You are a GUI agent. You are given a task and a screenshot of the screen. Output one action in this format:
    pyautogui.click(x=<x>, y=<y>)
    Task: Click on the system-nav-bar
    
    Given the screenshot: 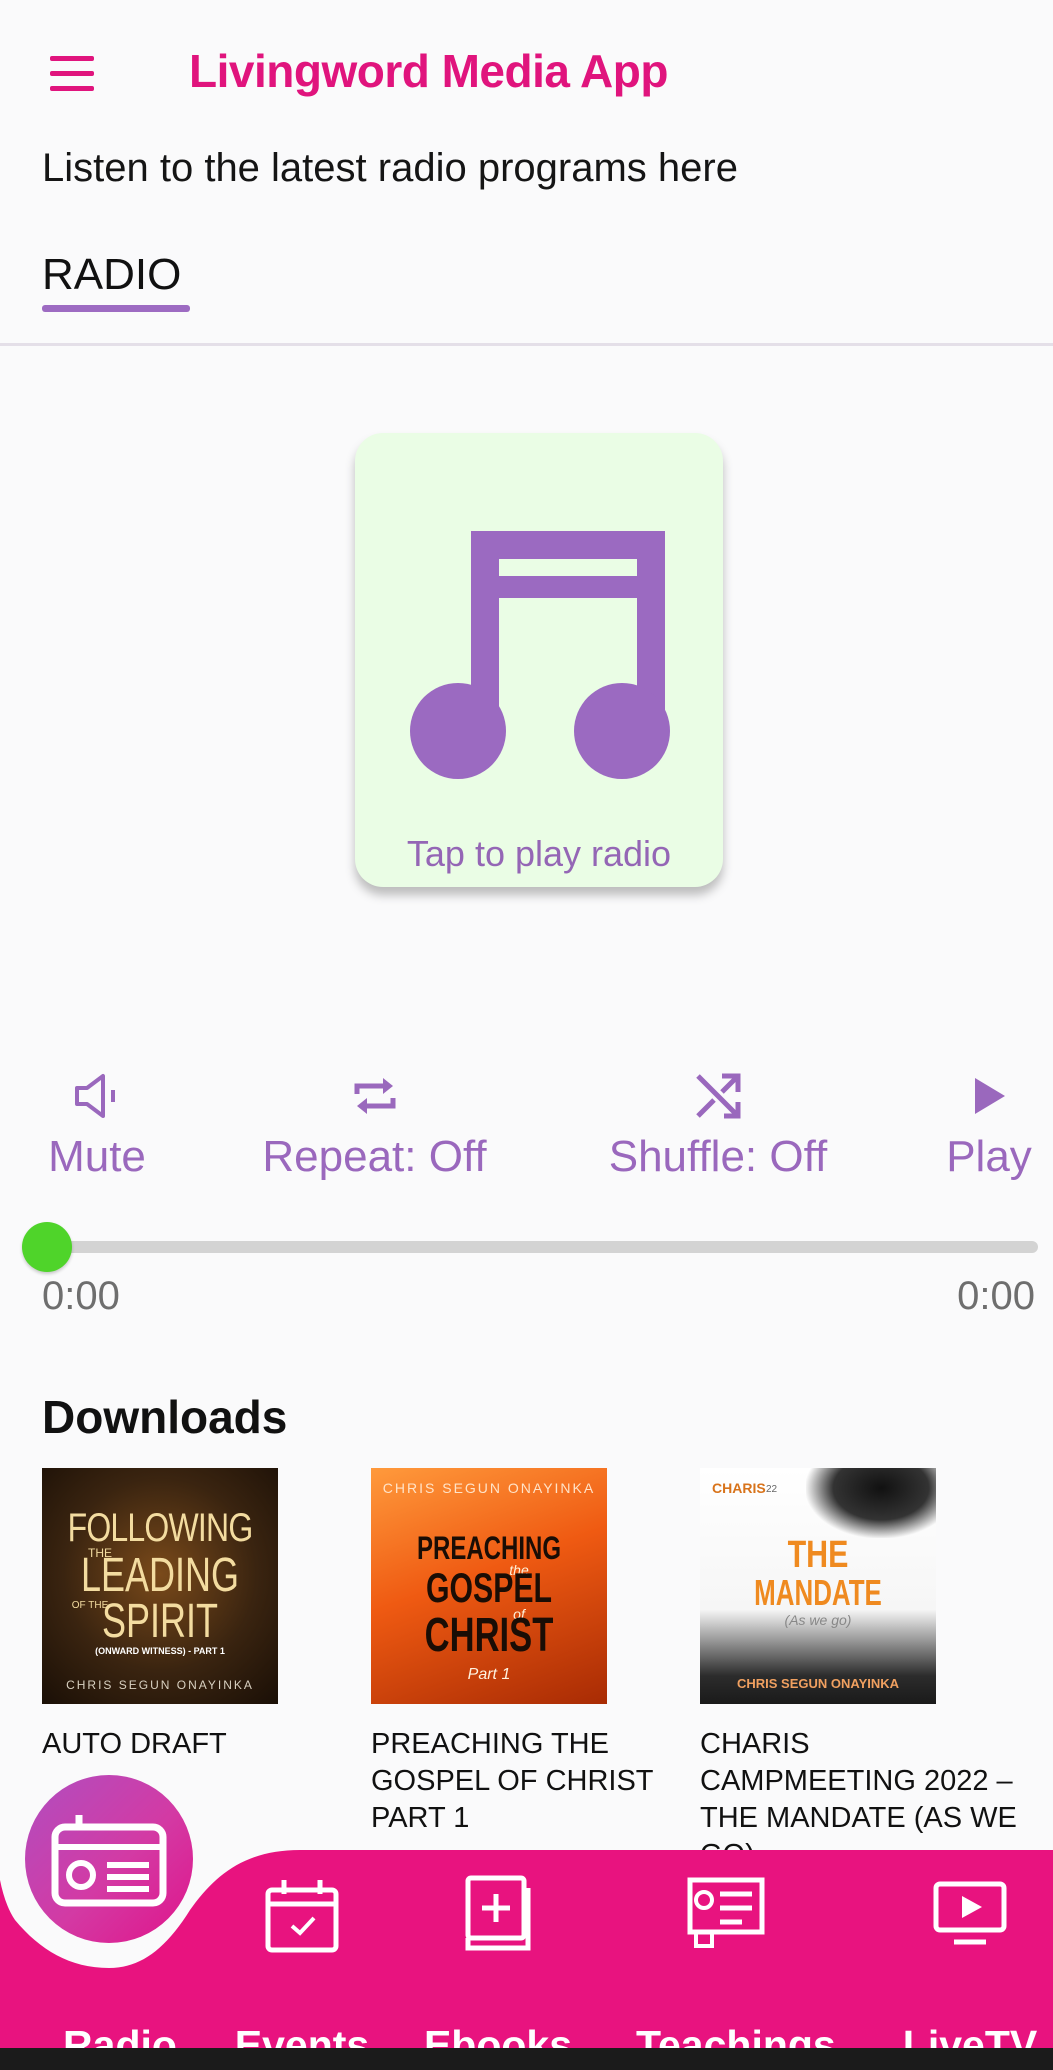 What is the action you would take?
    pyautogui.click(x=526, y=2059)
    